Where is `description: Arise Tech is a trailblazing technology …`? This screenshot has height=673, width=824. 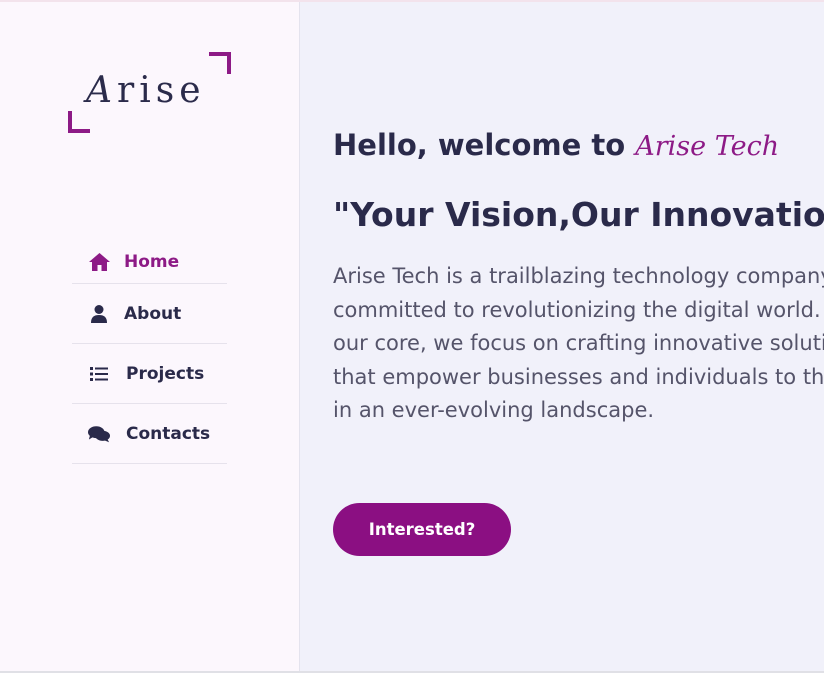 description: Arise Tech is a trailblazing technology … is located at coordinates (578, 344).